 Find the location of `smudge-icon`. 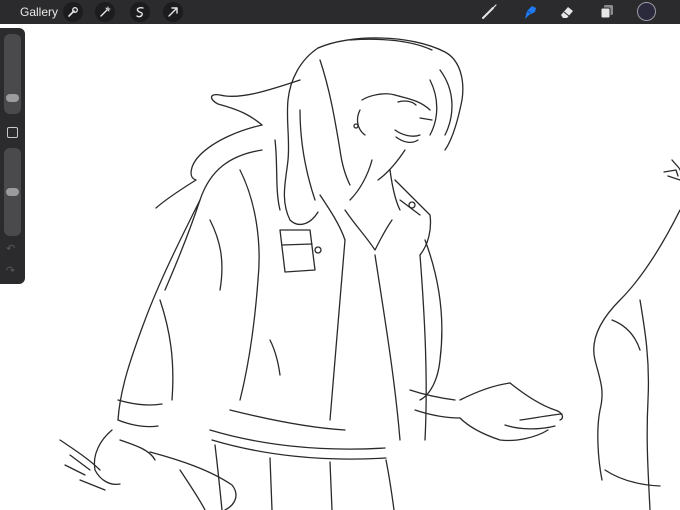

smudge-icon is located at coordinates (530, 12).